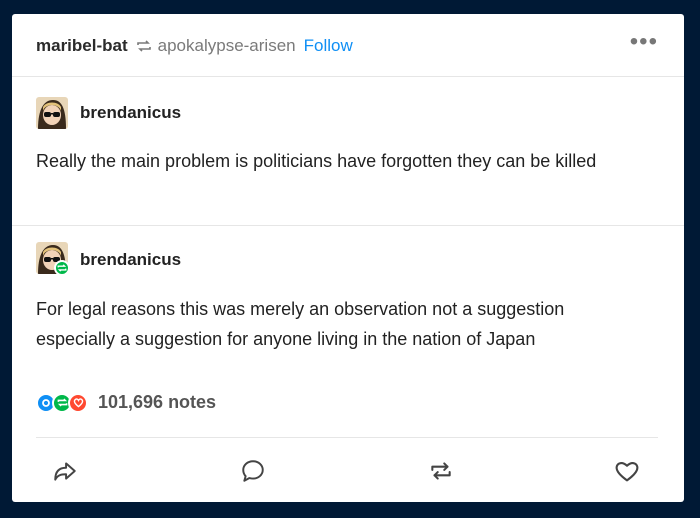  Describe the element at coordinates (227, 46) in the screenshot. I see `reblog-source-link: apokalypse-arisen` at that location.